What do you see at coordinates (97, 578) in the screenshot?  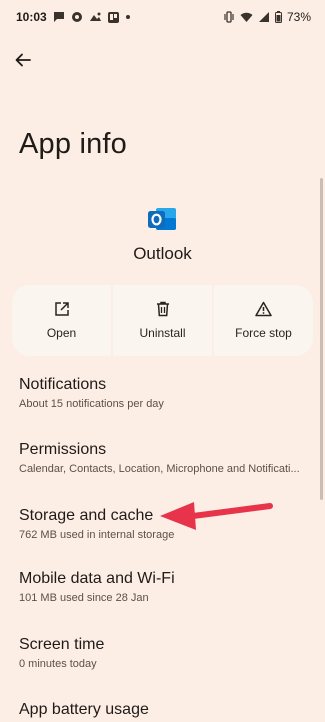 I see `item-title: Mobile data and Wi-Fi` at bounding box center [97, 578].